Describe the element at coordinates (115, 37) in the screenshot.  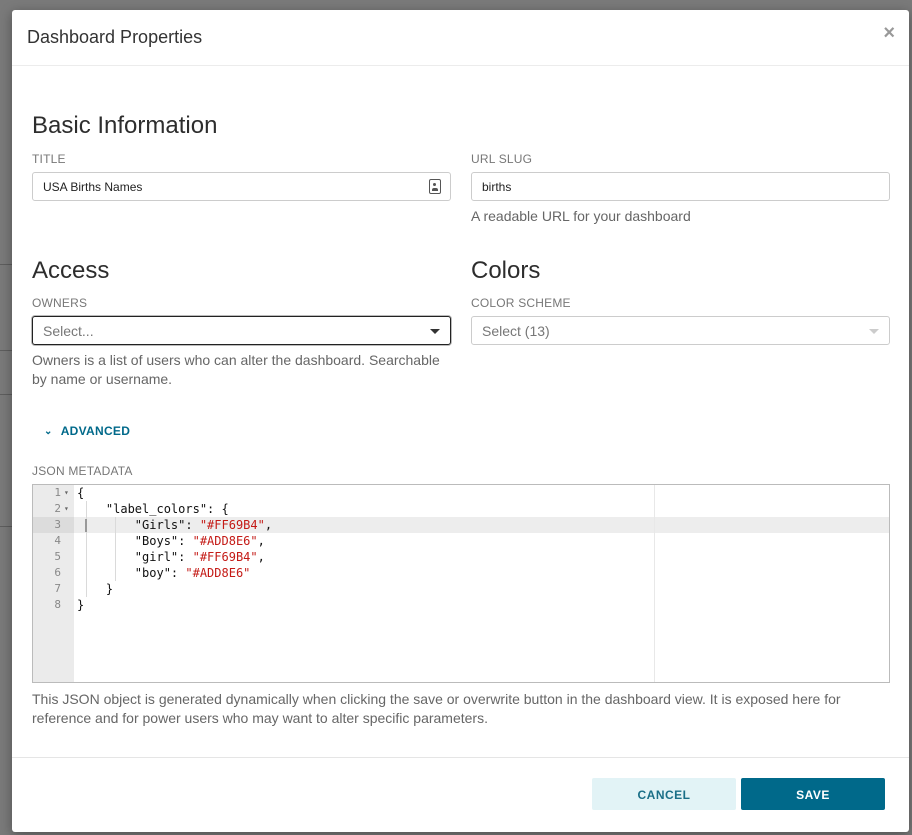
I see `modal-title: Dashboard Properties` at that location.